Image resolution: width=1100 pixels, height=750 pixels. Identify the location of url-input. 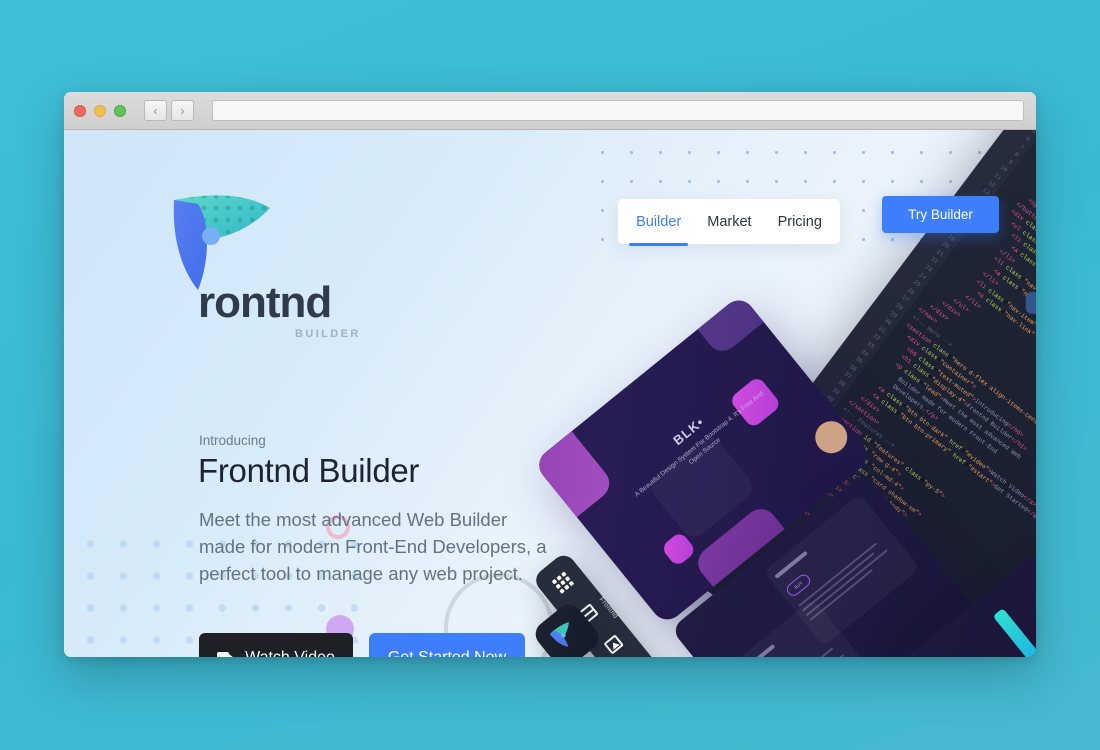
(618, 110).